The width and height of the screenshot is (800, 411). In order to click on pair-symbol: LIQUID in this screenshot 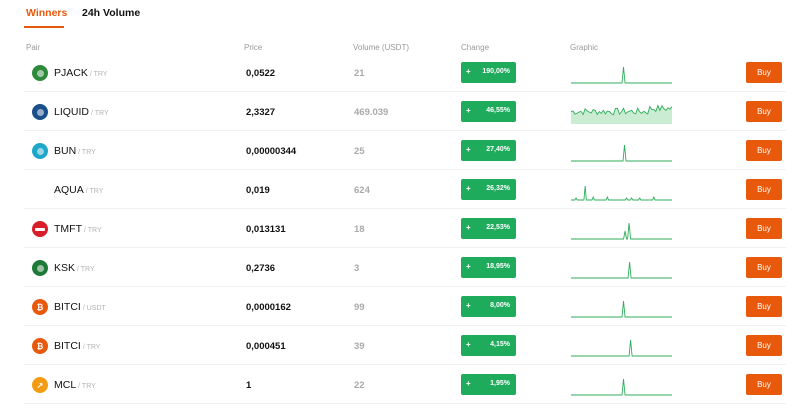, I will do `click(72, 112)`.